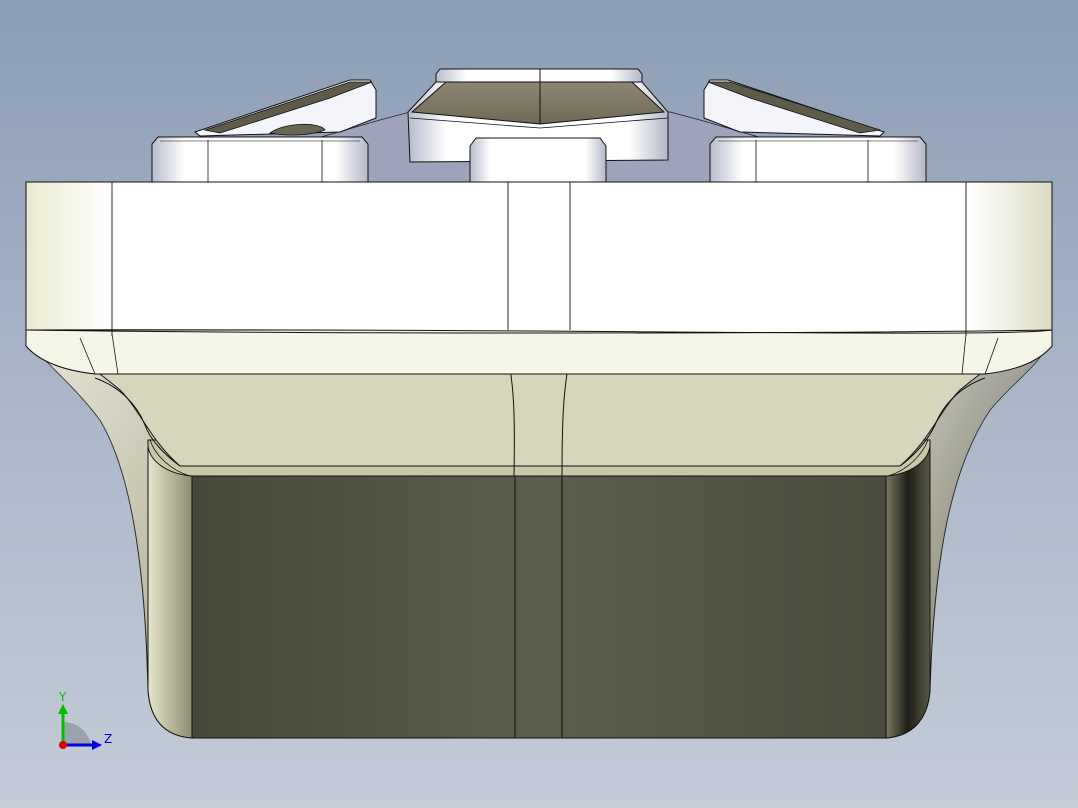 The width and height of the screenshot is (1078, 808). I want to click on triad-z-arrow-icon, so click(97, 745).